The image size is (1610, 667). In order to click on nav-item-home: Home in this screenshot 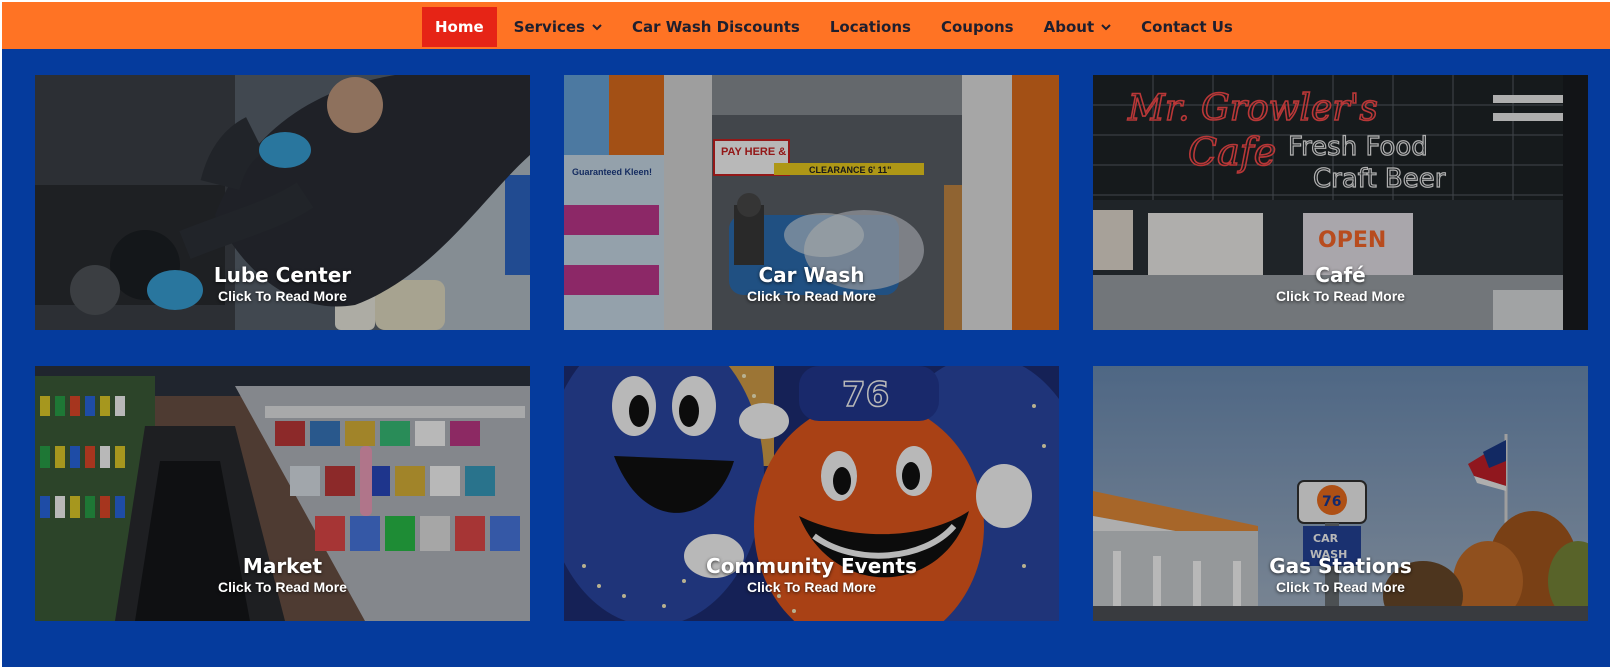, I will do `click(459, 27)`.